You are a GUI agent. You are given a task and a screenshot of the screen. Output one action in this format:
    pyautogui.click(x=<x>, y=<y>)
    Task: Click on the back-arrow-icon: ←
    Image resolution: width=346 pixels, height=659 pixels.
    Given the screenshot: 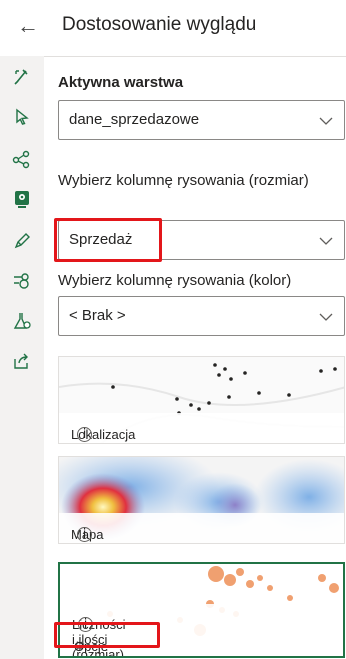 What is the action you would take?
    pyautogui.click(x=28, y=26)
    